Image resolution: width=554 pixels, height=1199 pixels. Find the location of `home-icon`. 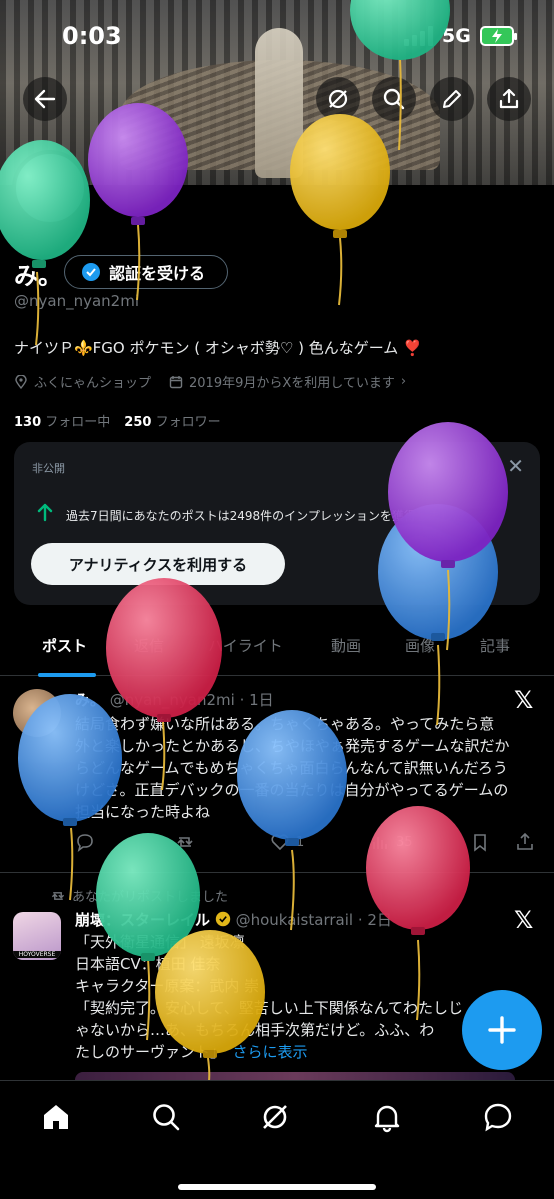

home-icon is located at coordinates (56, 1117).